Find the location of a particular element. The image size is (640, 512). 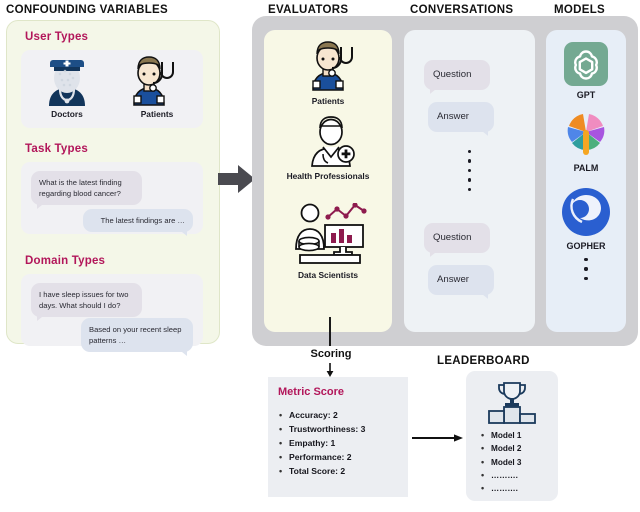

leaderboard-heading: LEADERBOARD is located at coordinates (483, 361).